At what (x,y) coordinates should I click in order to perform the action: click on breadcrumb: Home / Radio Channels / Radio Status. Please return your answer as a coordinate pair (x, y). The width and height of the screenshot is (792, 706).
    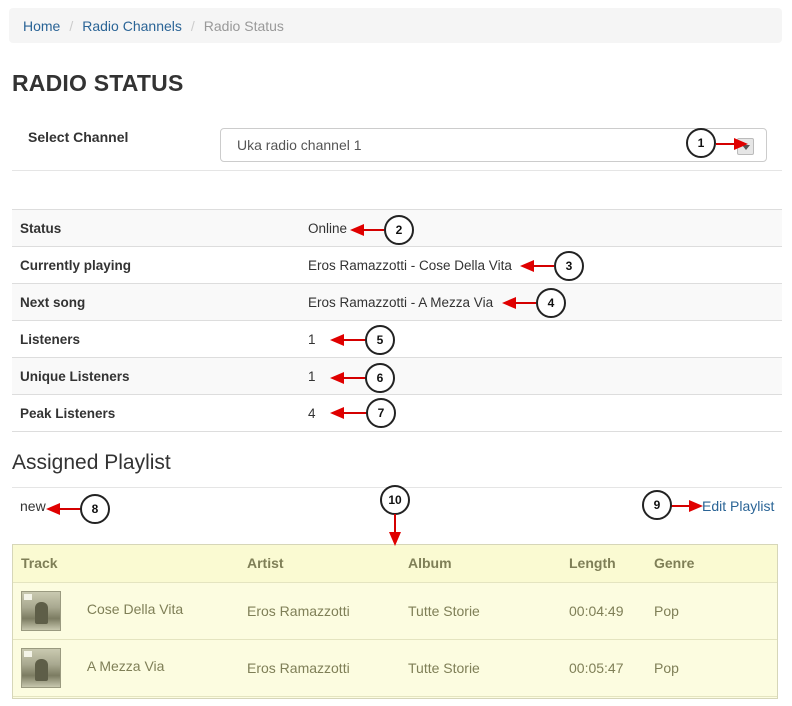
    Looking at the image, I should click on (395, 25).